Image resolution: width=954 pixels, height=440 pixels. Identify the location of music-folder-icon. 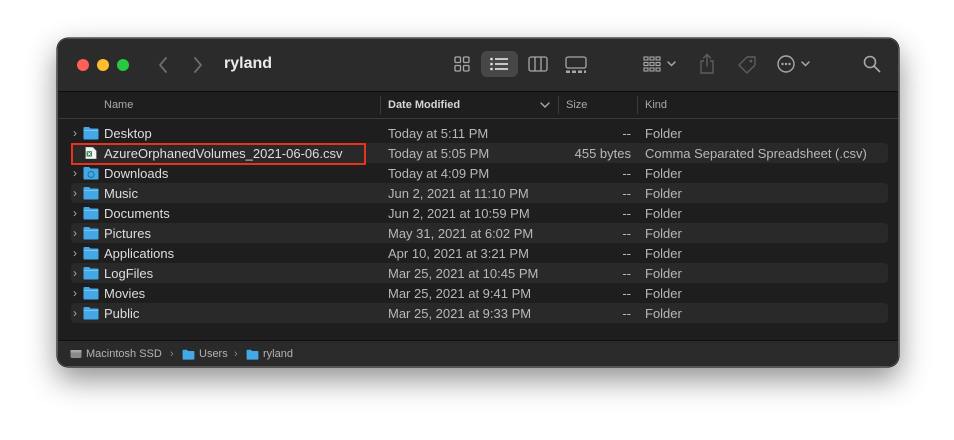
(91, 193).